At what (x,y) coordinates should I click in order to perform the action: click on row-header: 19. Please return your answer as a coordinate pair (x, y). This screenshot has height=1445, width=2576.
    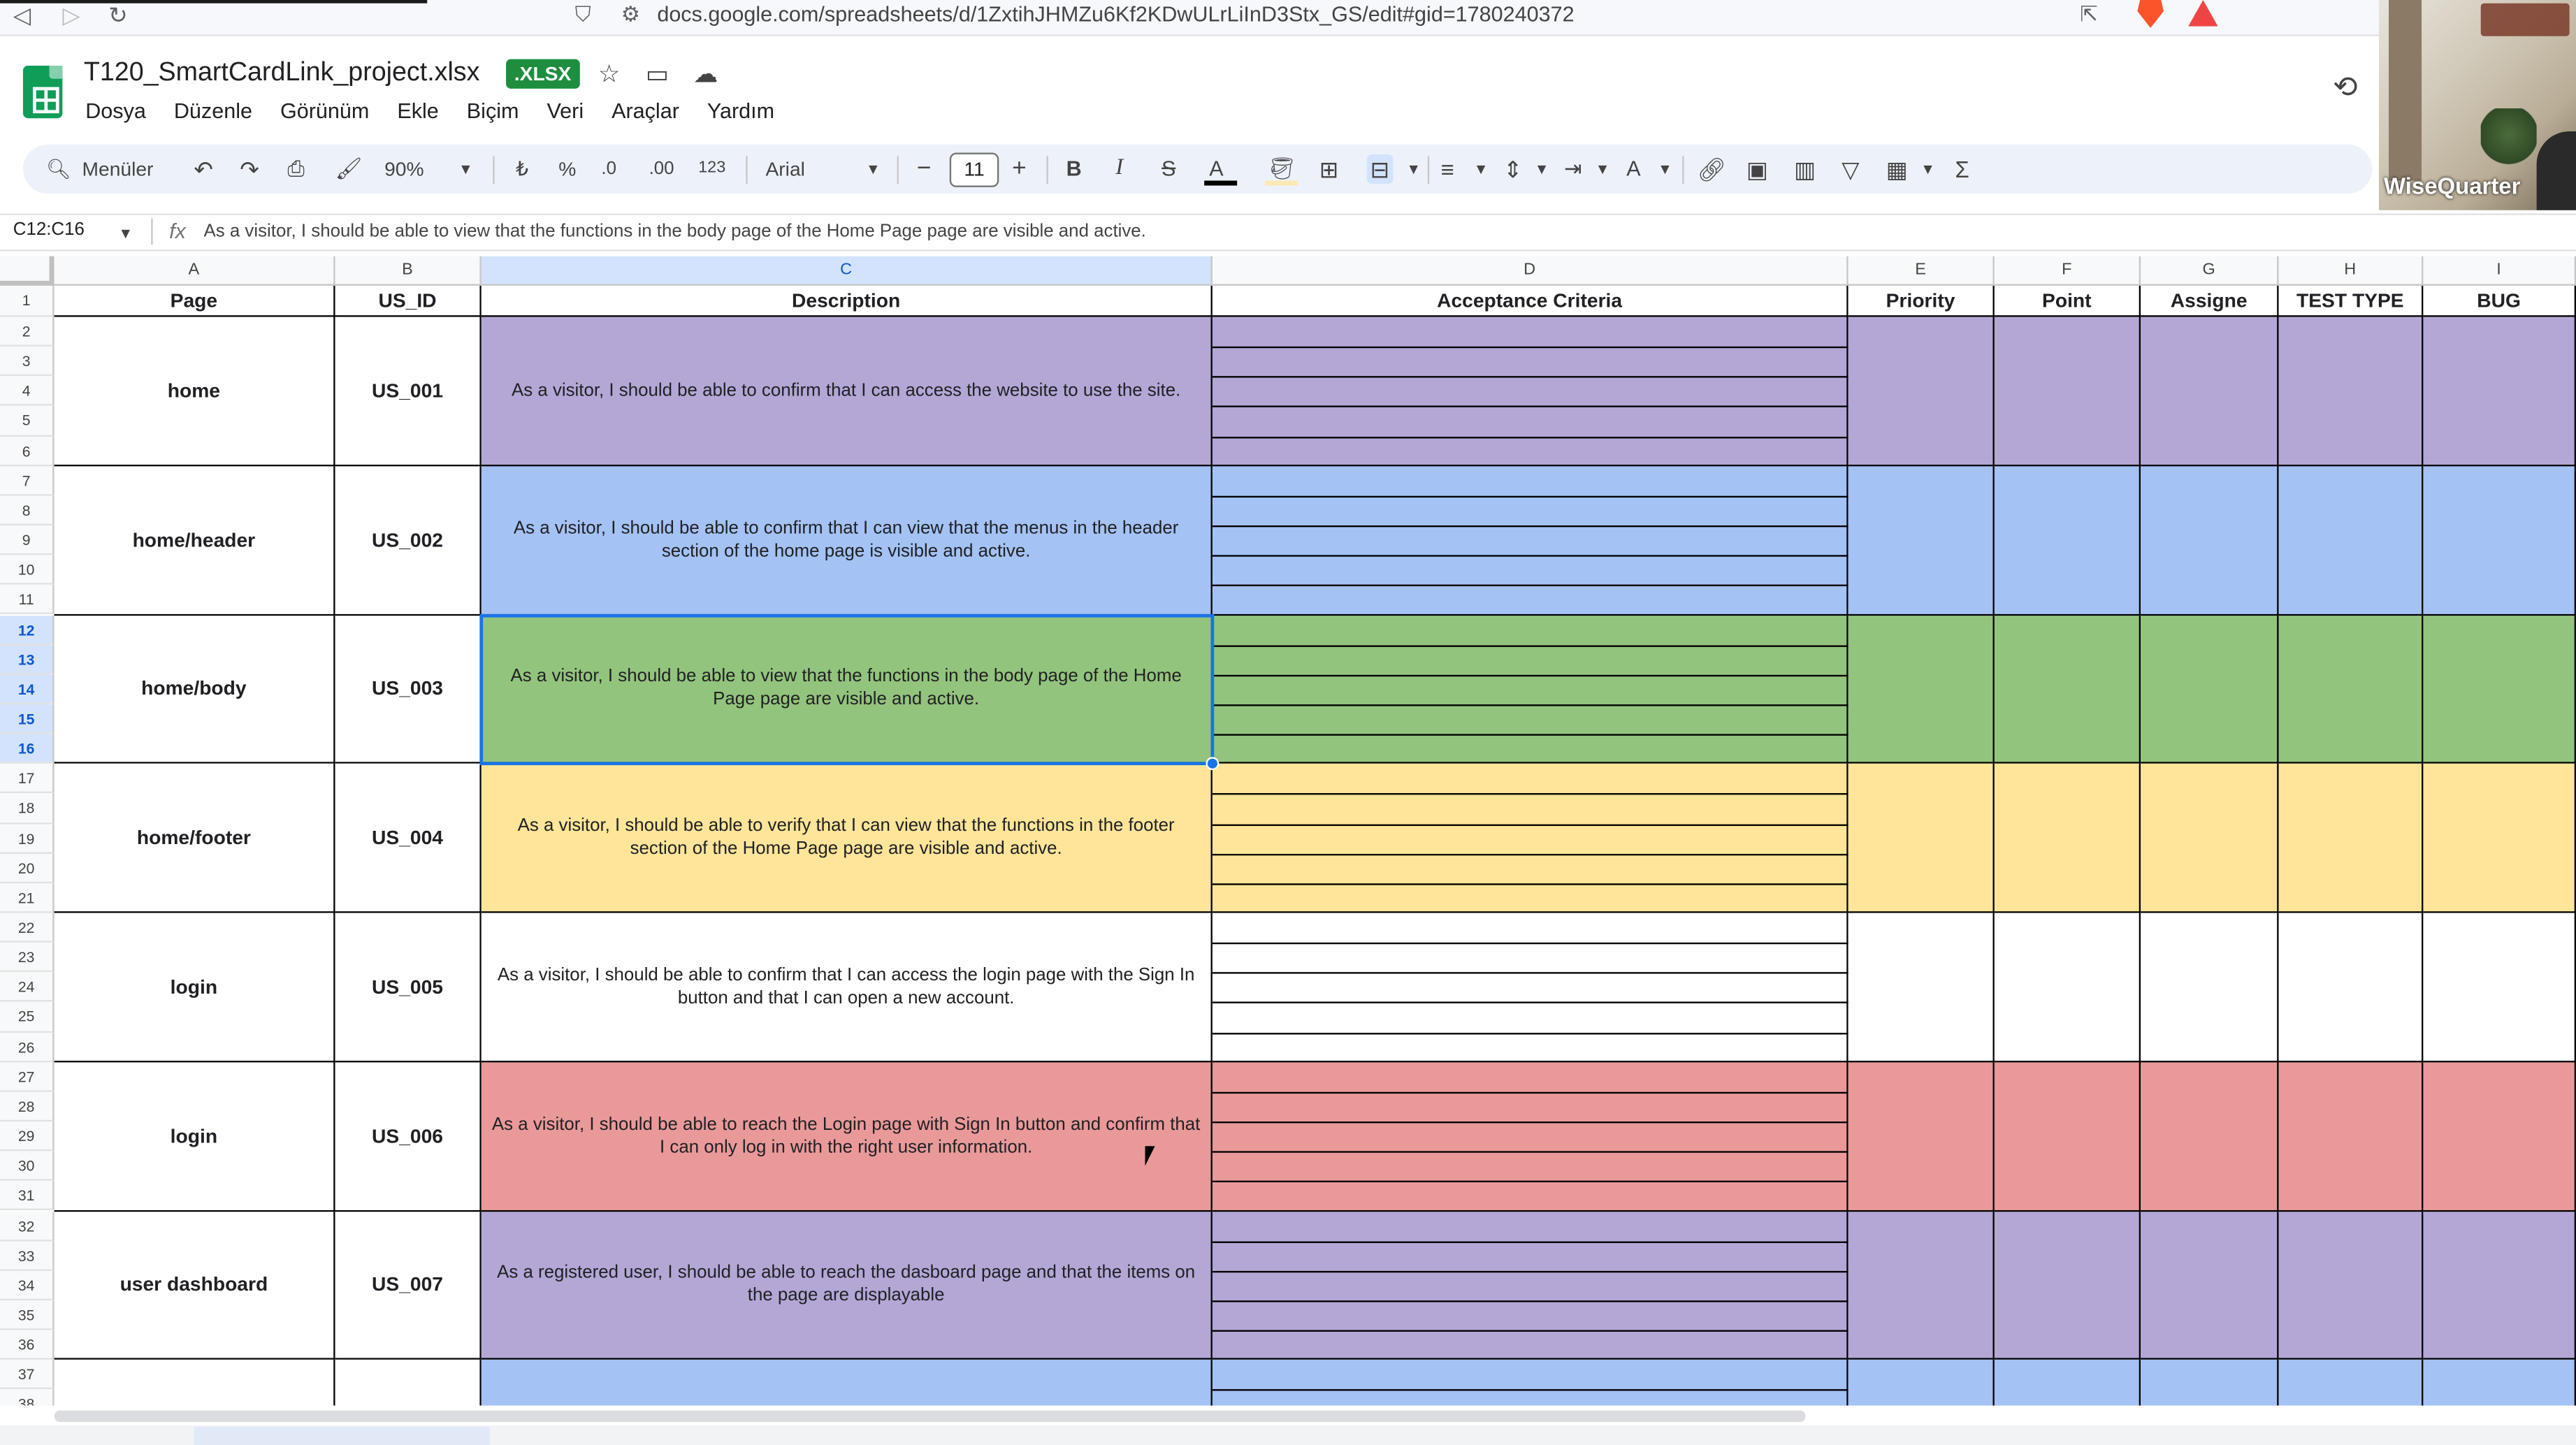
    Looking at the image, I should click on (28, 838).